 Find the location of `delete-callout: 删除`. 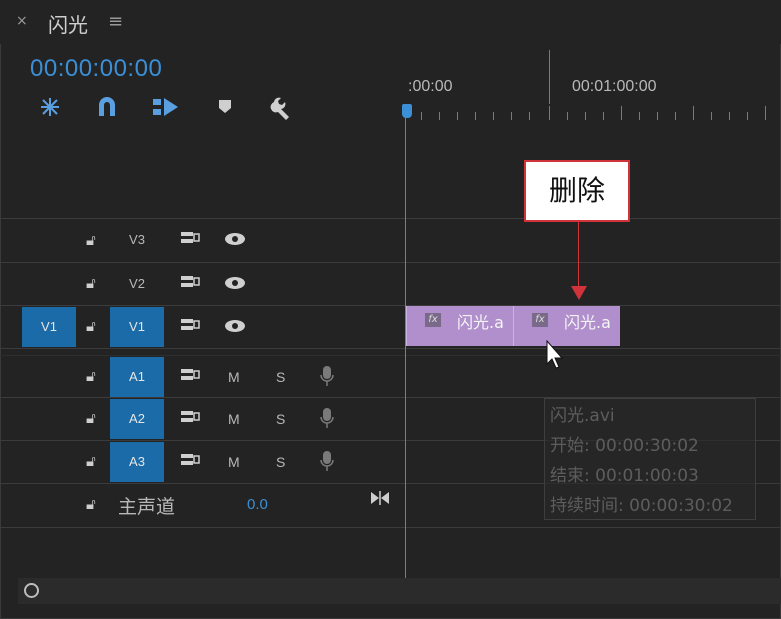

delete-callout: 删除 is located at coordinates (577, 191).